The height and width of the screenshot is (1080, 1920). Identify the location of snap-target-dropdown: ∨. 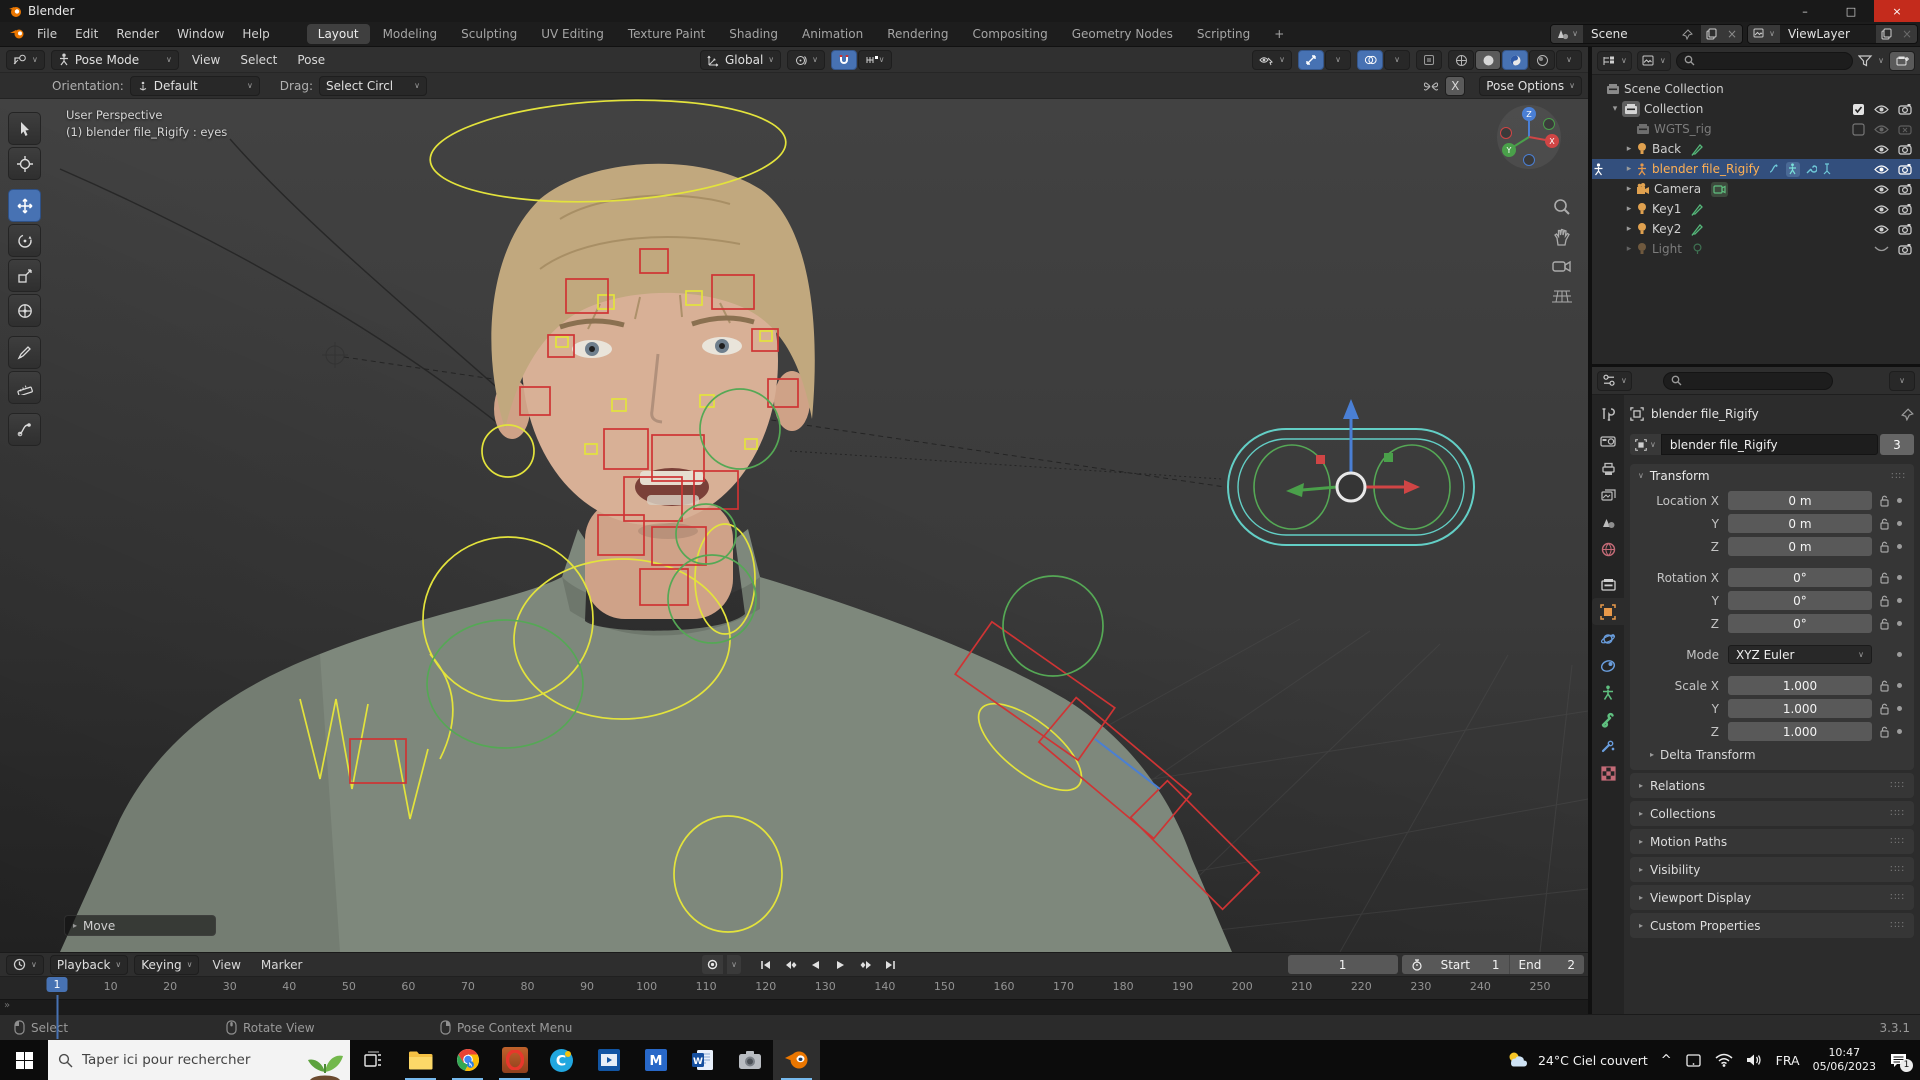
(875, 60).